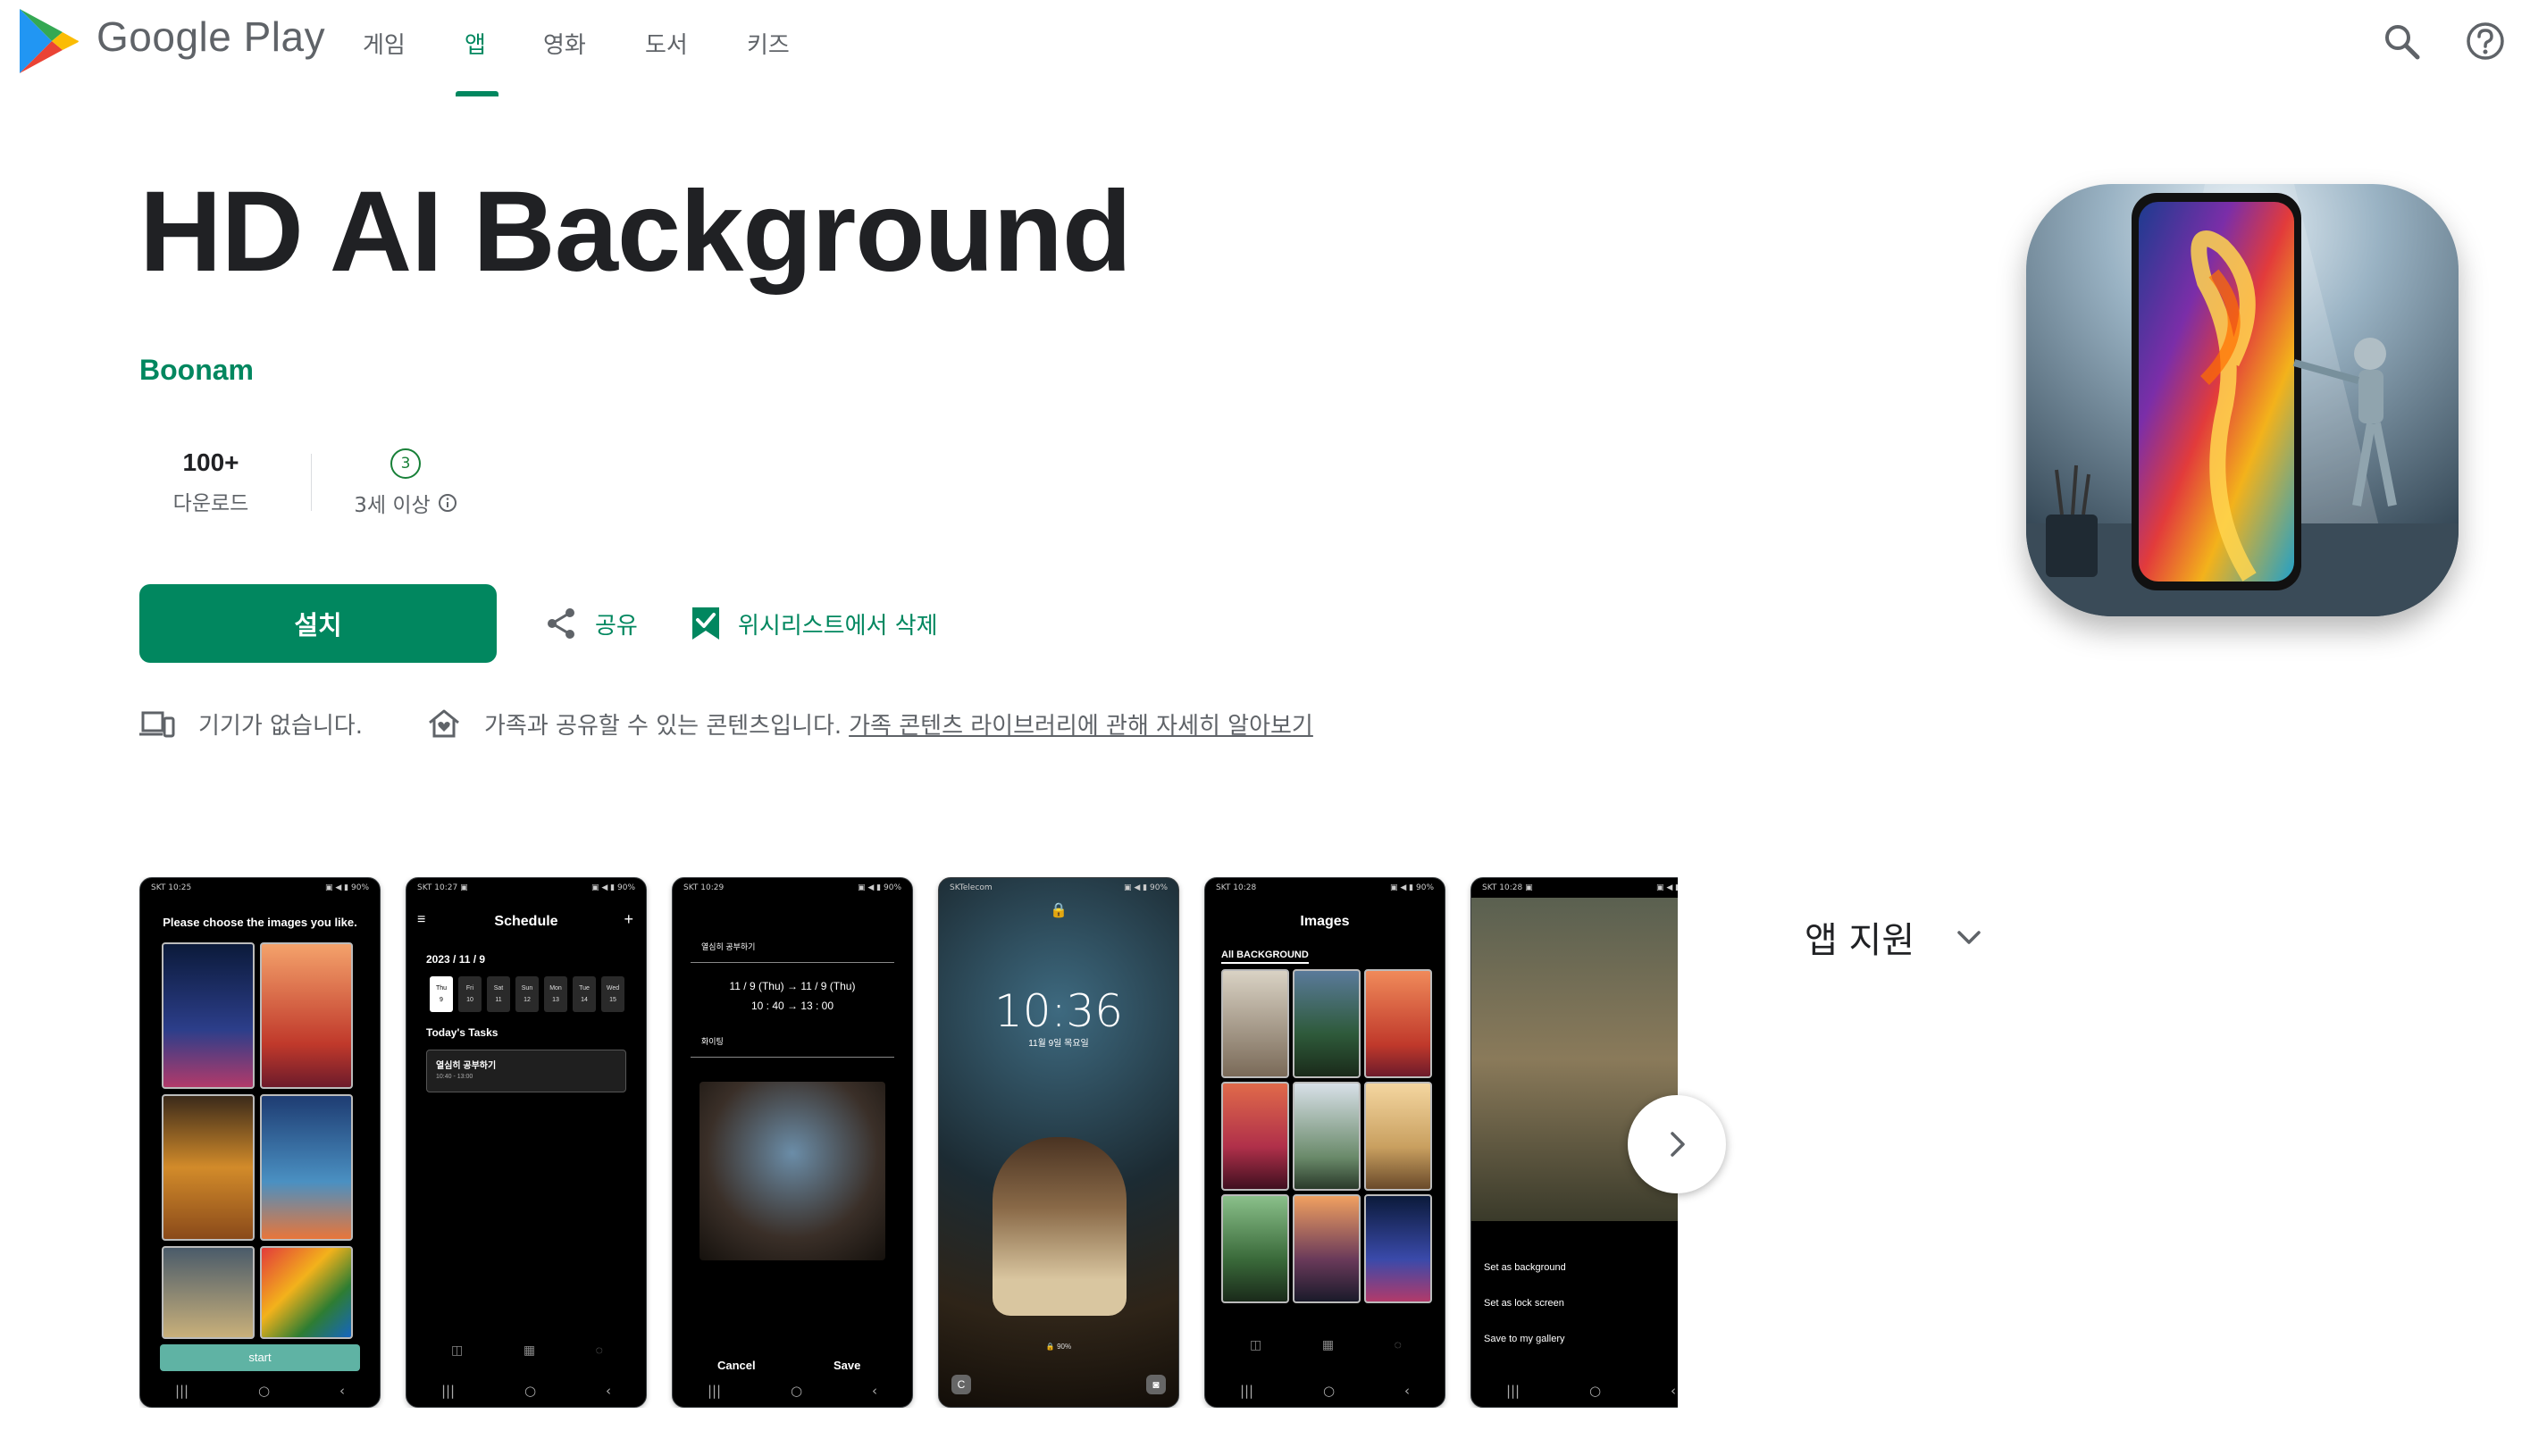  What do you see at coordinates (405, 483) in the screenshot?
I see `content-rating-stat: 3 3세 이상` at bounding box center [405, 483].